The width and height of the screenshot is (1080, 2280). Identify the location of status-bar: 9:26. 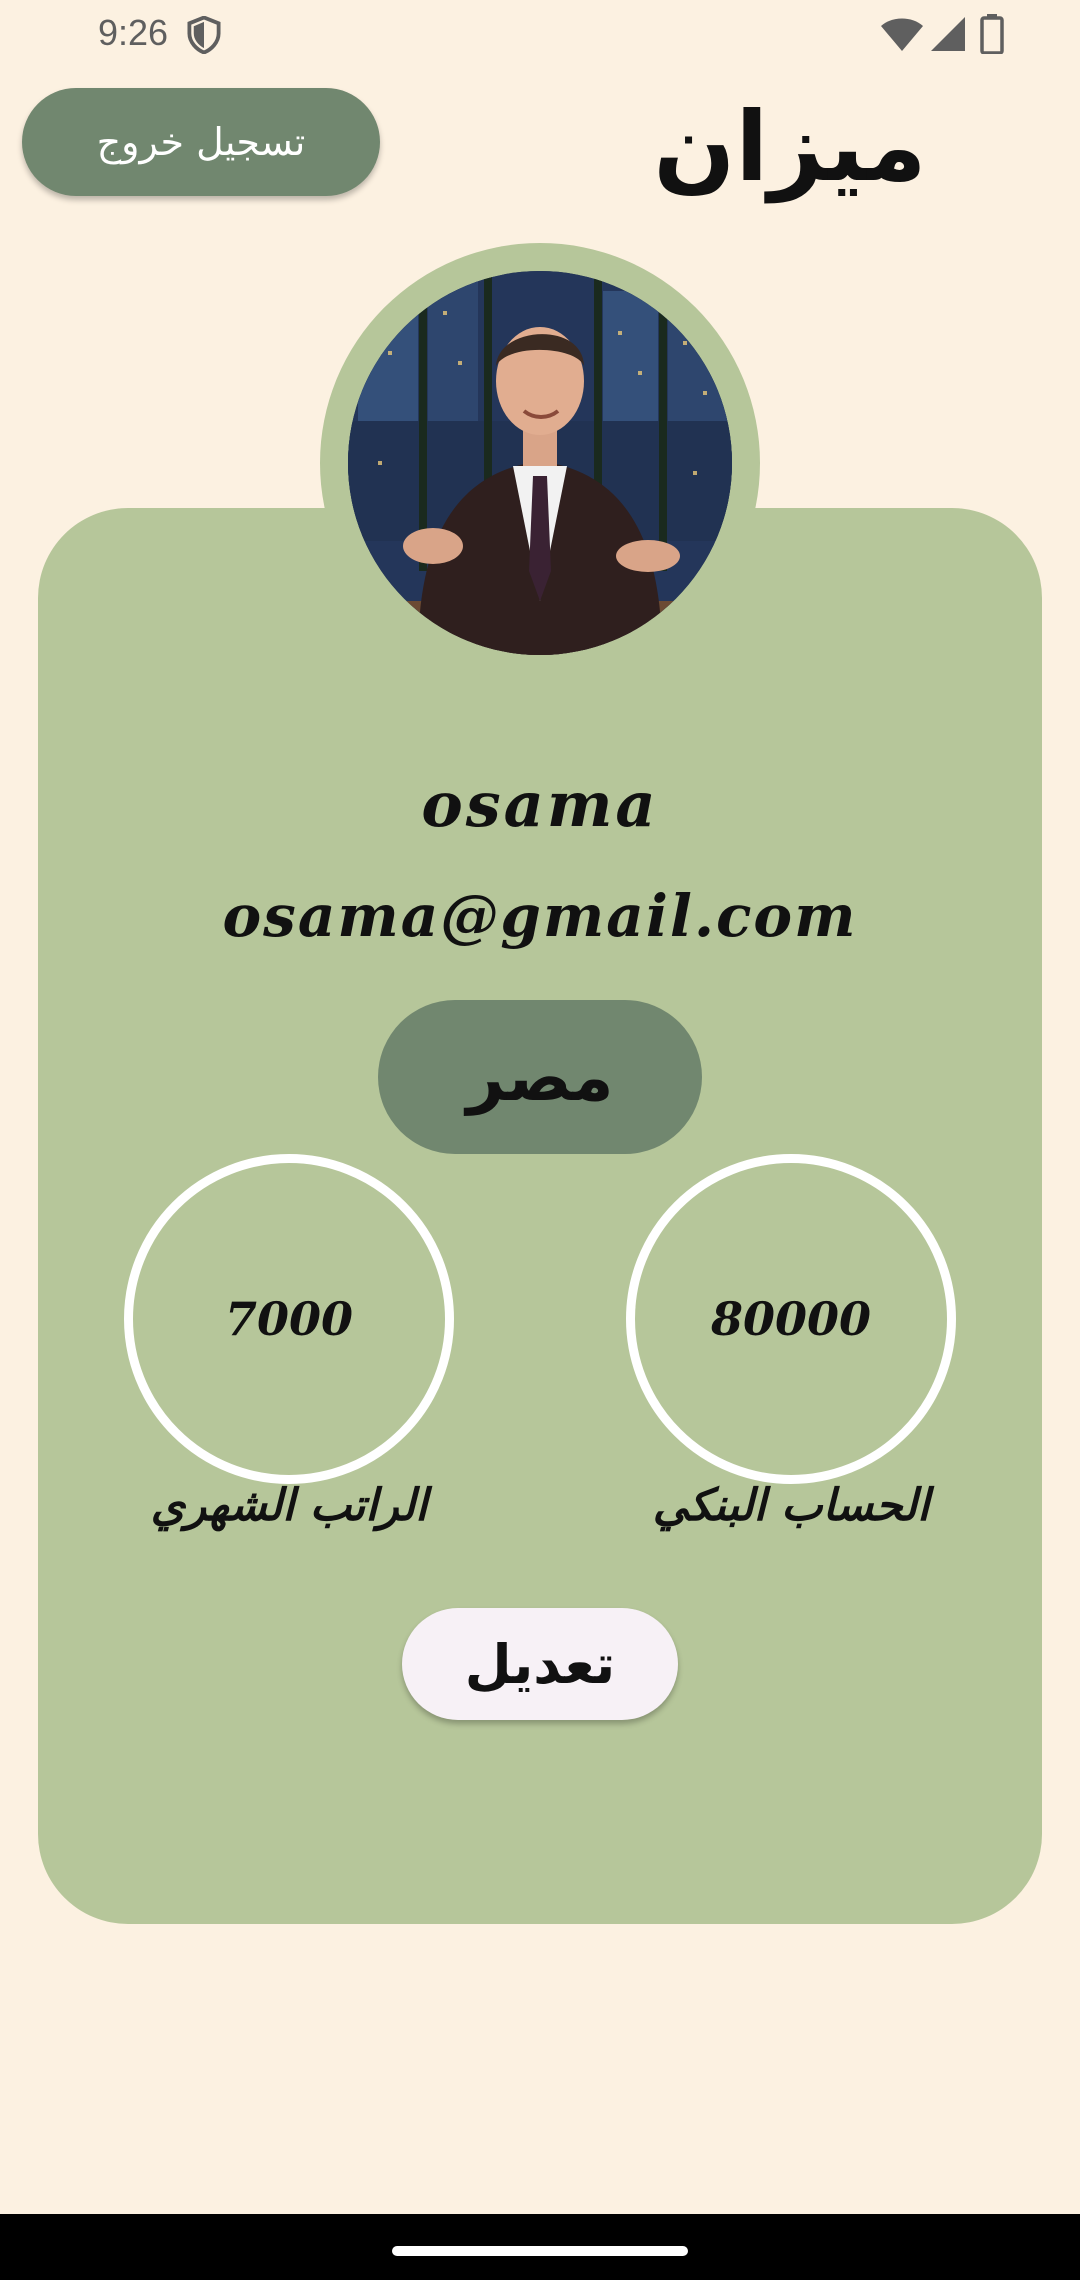
(540, 33).